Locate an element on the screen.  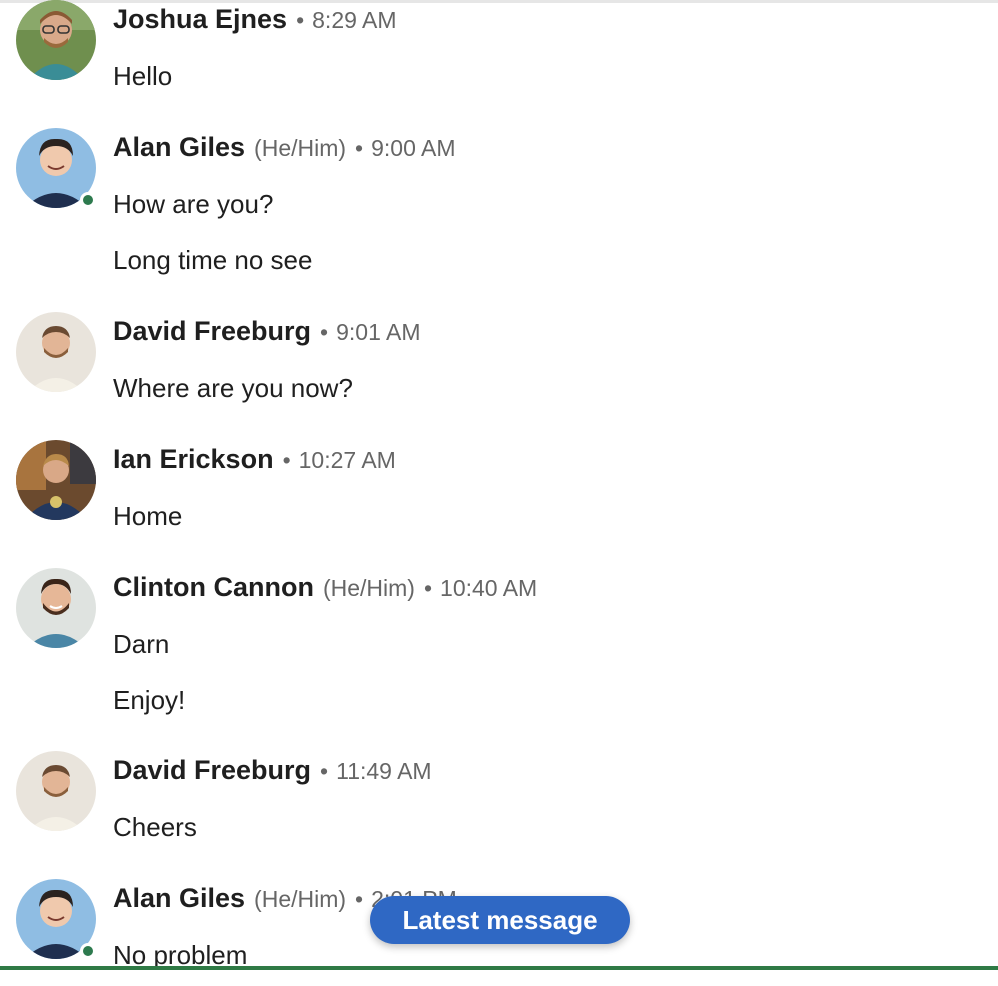
message-header: Clinton Cannon (He/Him) • 10:40 AM is located at coordinates (325, 588).